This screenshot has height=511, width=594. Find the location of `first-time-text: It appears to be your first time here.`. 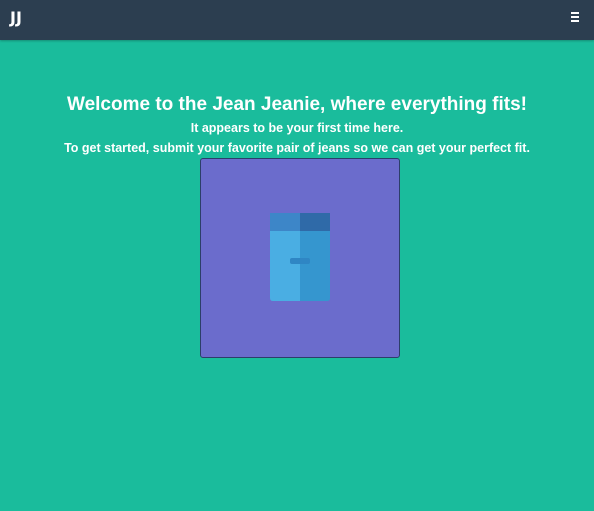

first-time-text: It appears to be your first time here. is located at coordinates (297, 128).